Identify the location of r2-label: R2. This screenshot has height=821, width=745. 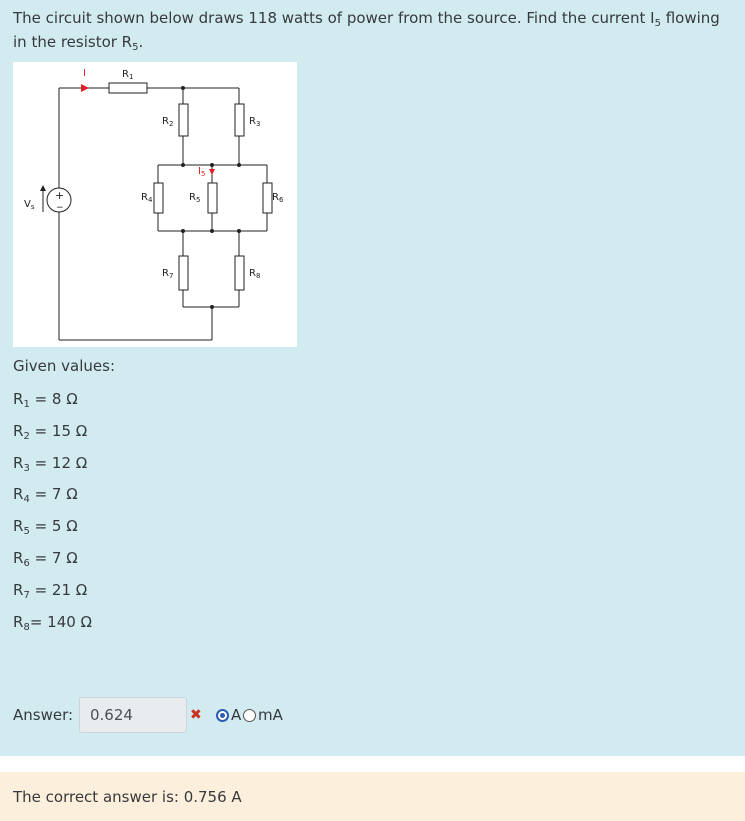
(167, 122).